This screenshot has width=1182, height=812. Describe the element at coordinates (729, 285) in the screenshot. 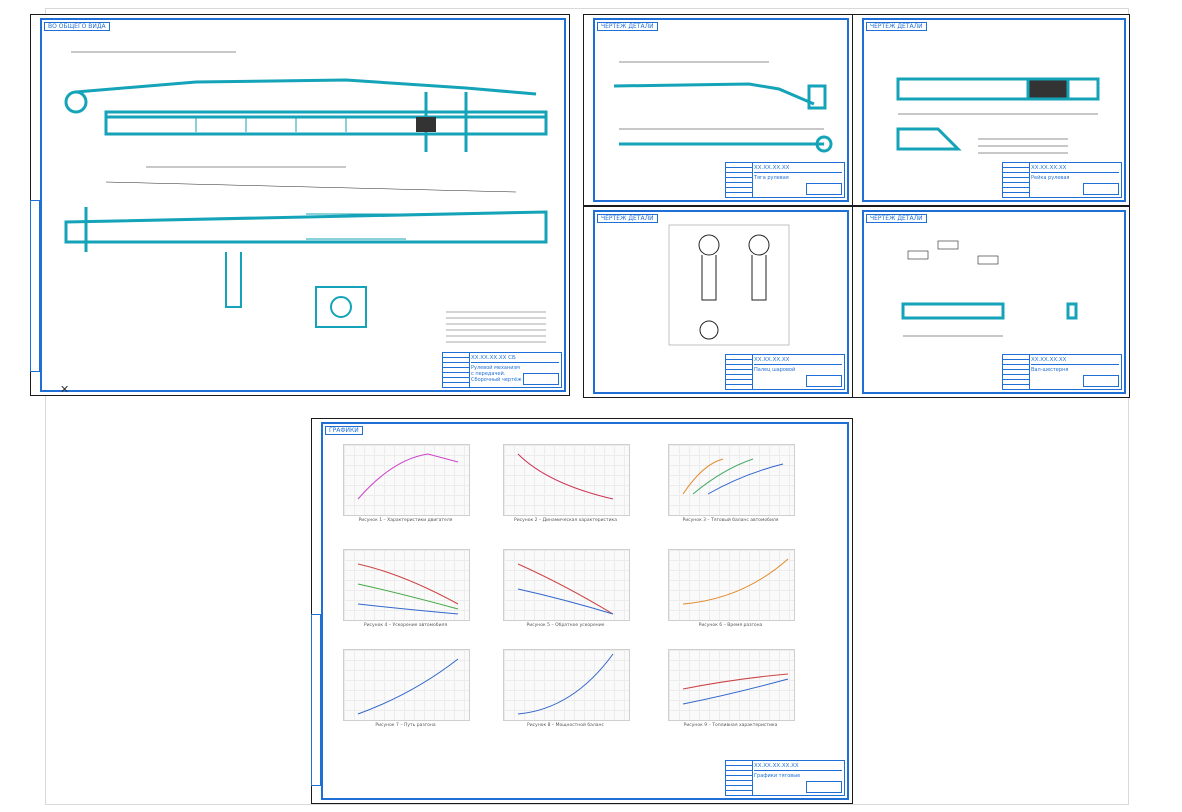

I see `ball-pin-drawing` at that location.